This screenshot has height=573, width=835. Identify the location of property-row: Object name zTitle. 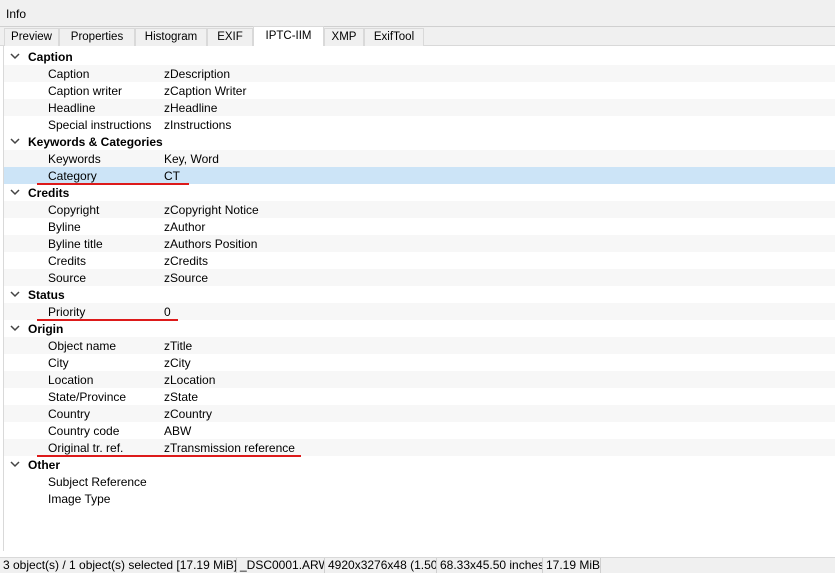
(419, 345).